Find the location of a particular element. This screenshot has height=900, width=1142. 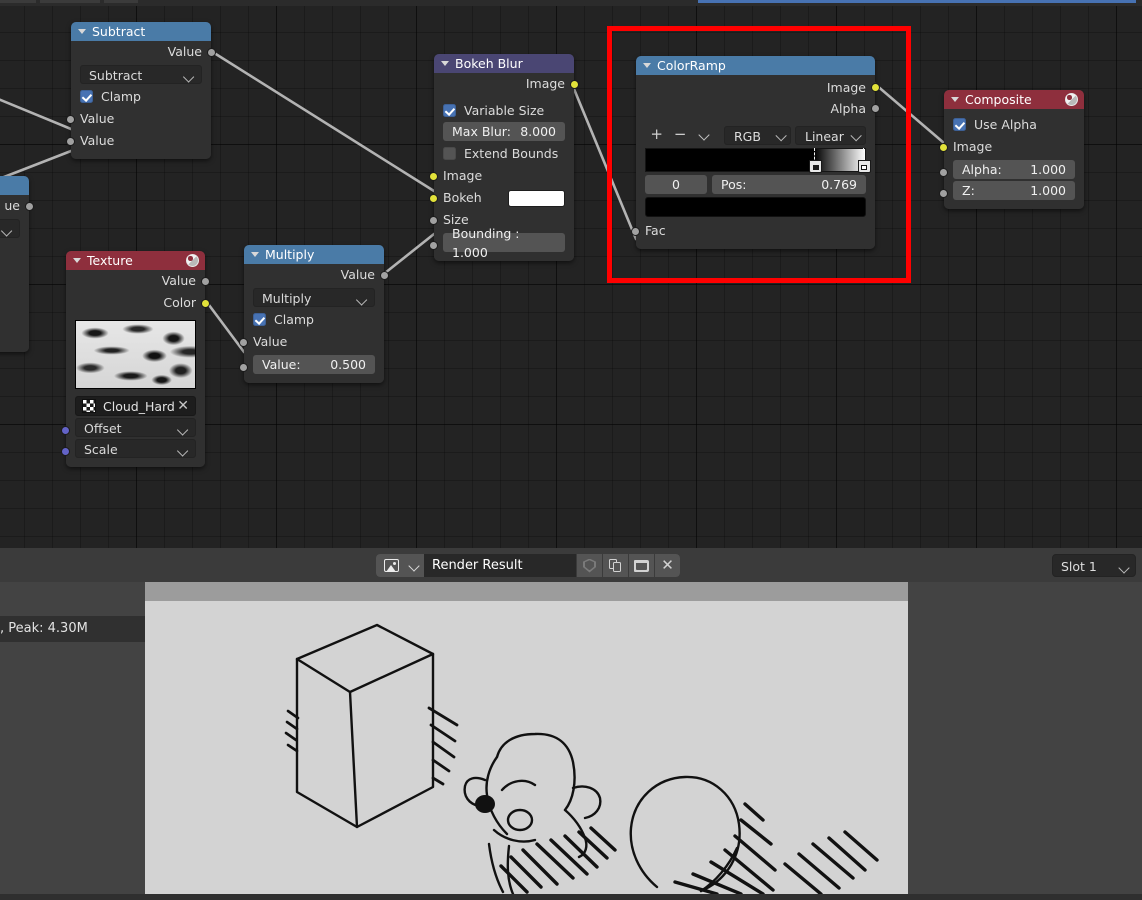

use-alpha-checkbox-row: Use Alpha is located at coordinates (1014, 124).